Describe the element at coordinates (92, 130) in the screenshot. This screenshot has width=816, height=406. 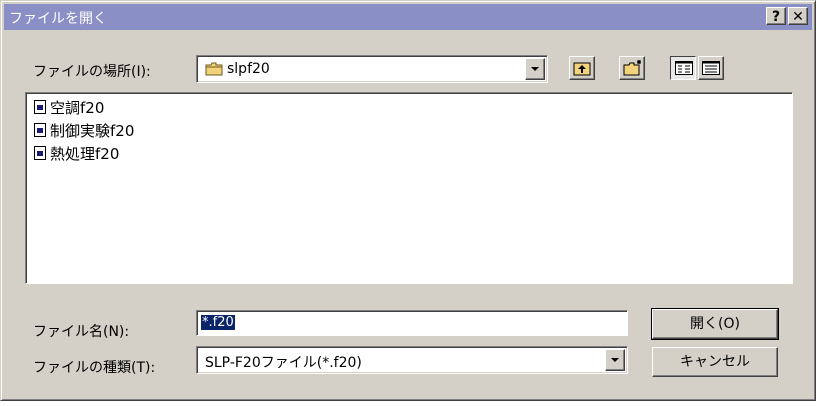
I see `file-name: 制御実験f20` at that location.